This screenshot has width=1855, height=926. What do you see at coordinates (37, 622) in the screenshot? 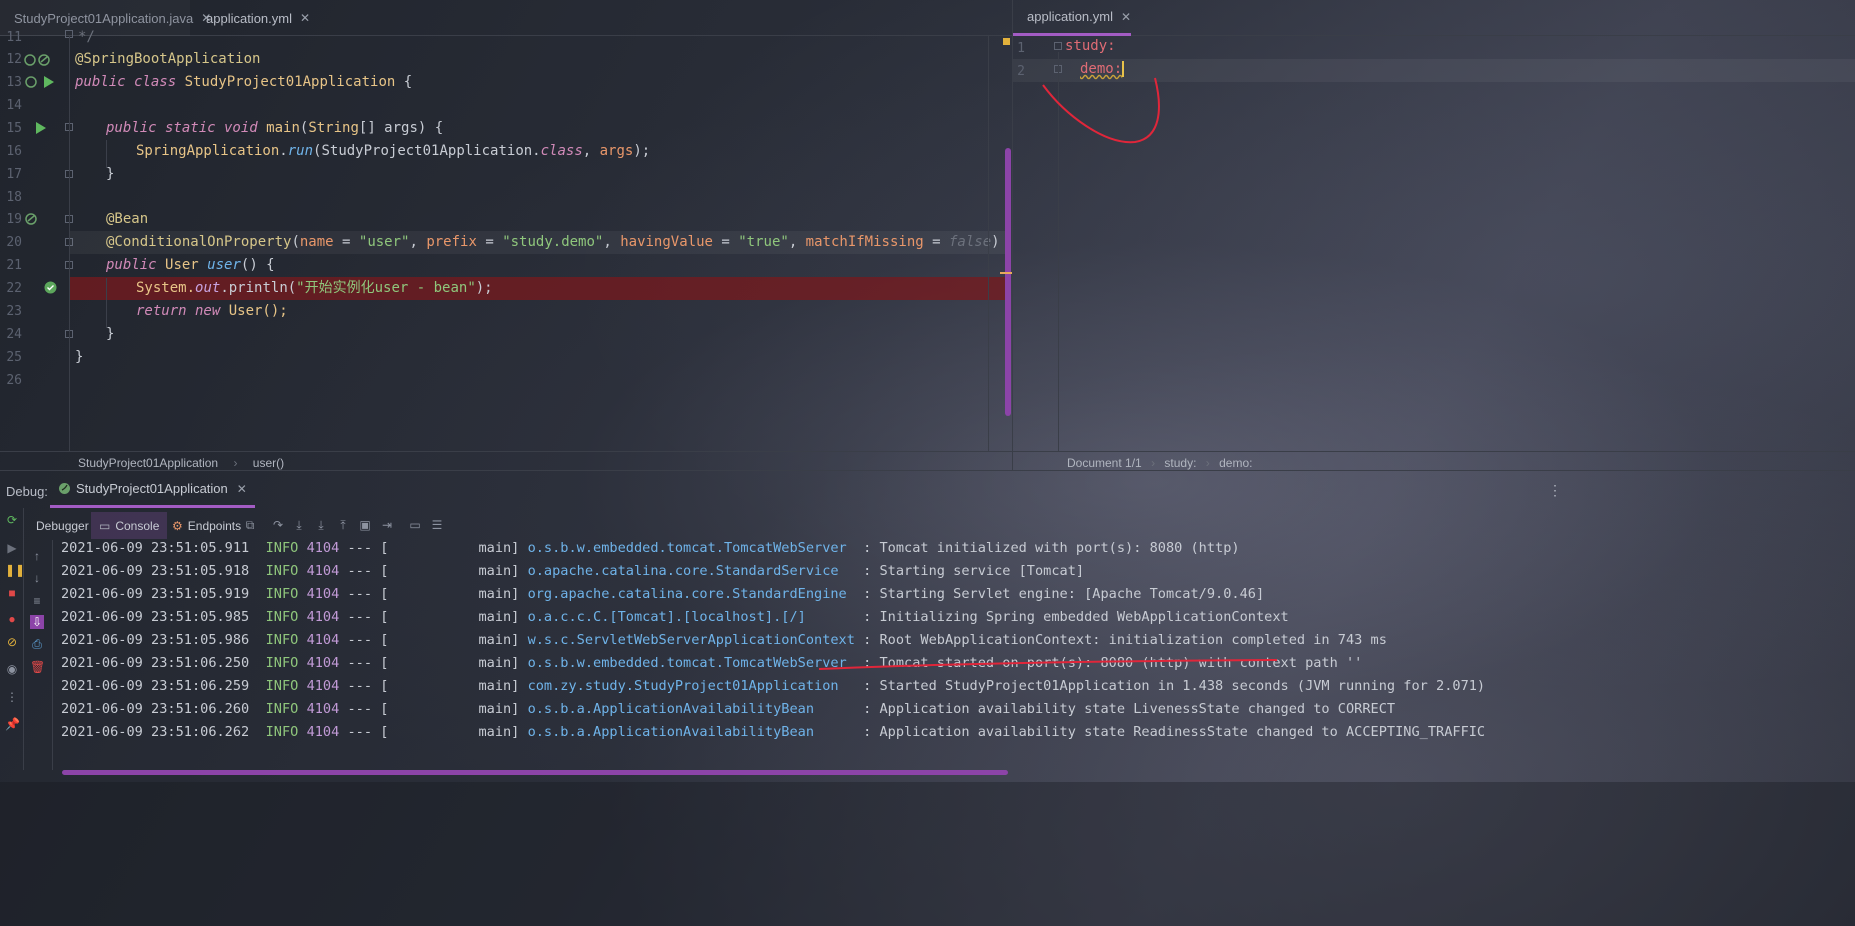
I see `scroll-to-end-icon: ⇩` at bounding box center [37, 622].